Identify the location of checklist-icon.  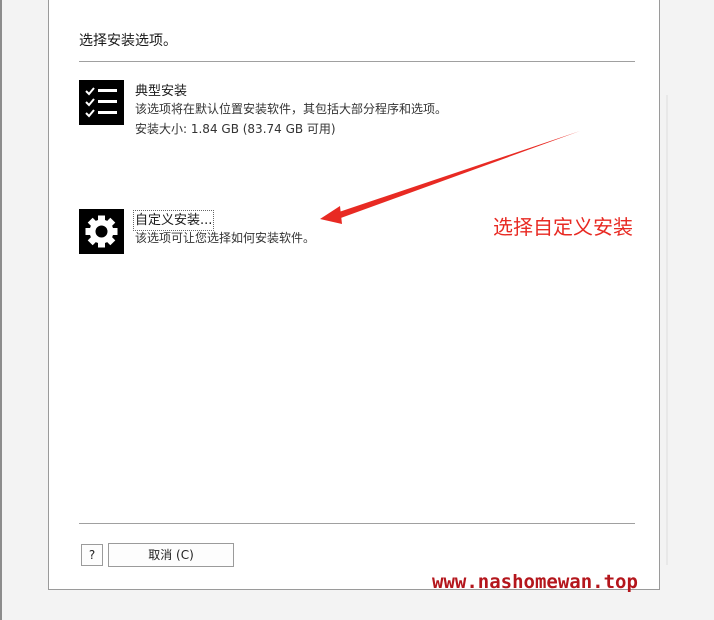
(101, 102).